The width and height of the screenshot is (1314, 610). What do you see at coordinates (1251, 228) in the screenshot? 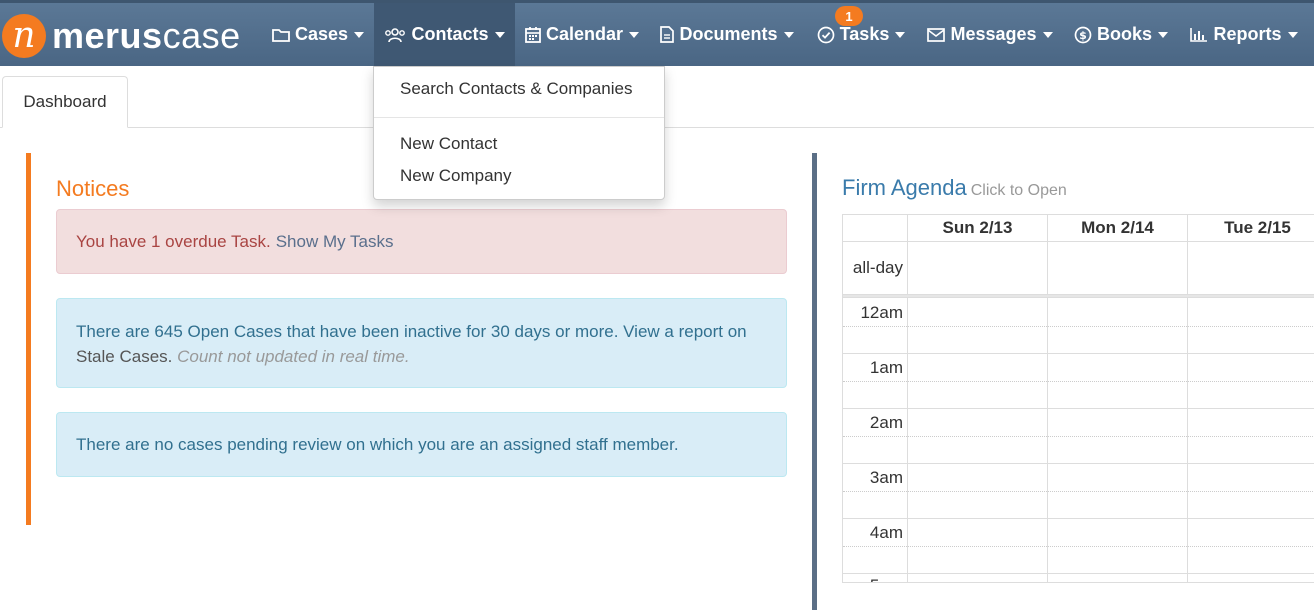
I see `day-header-tue: Tue 2/15` at bounding box center [1251, 228].